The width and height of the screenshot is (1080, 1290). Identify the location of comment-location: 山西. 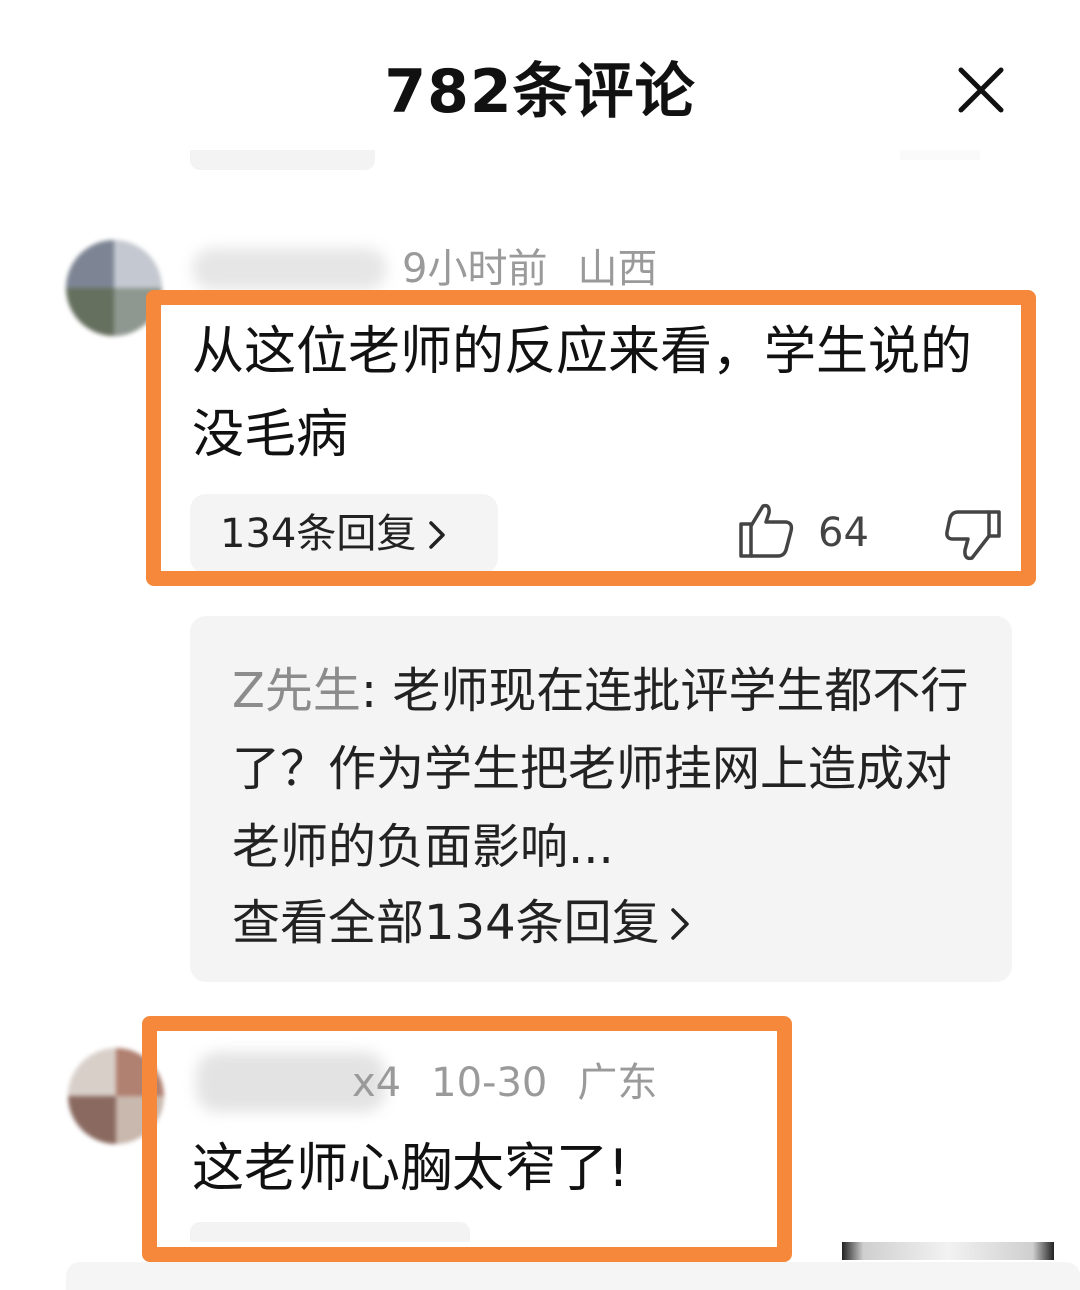
(617, 269).